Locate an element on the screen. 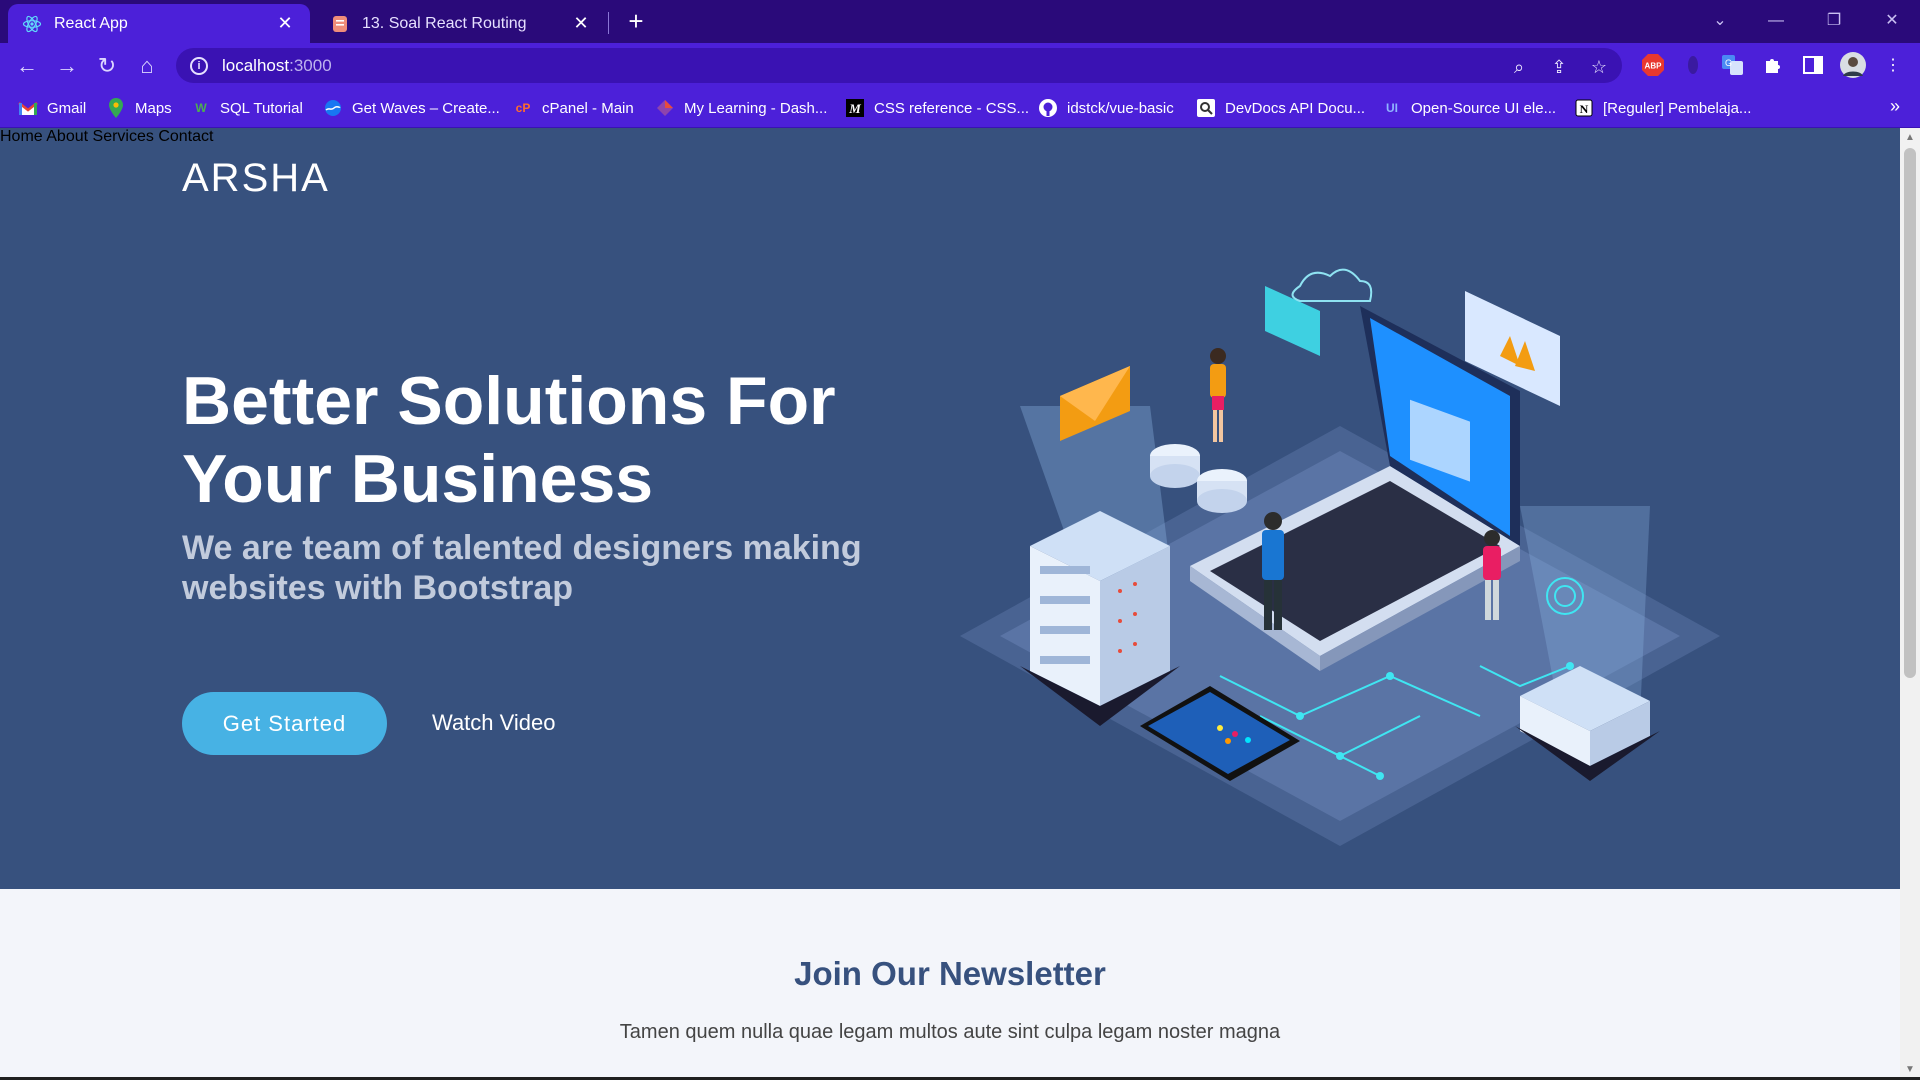  bookmark-maps: Maps is located at coordinates (139, 108).